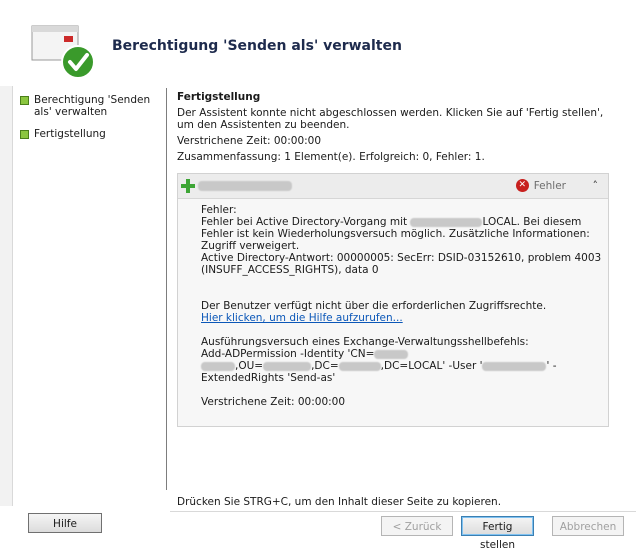 This screenshot has height=554, width=636. I want to click on error-text: LOCAL. Bei diesem, so click(532, 222).